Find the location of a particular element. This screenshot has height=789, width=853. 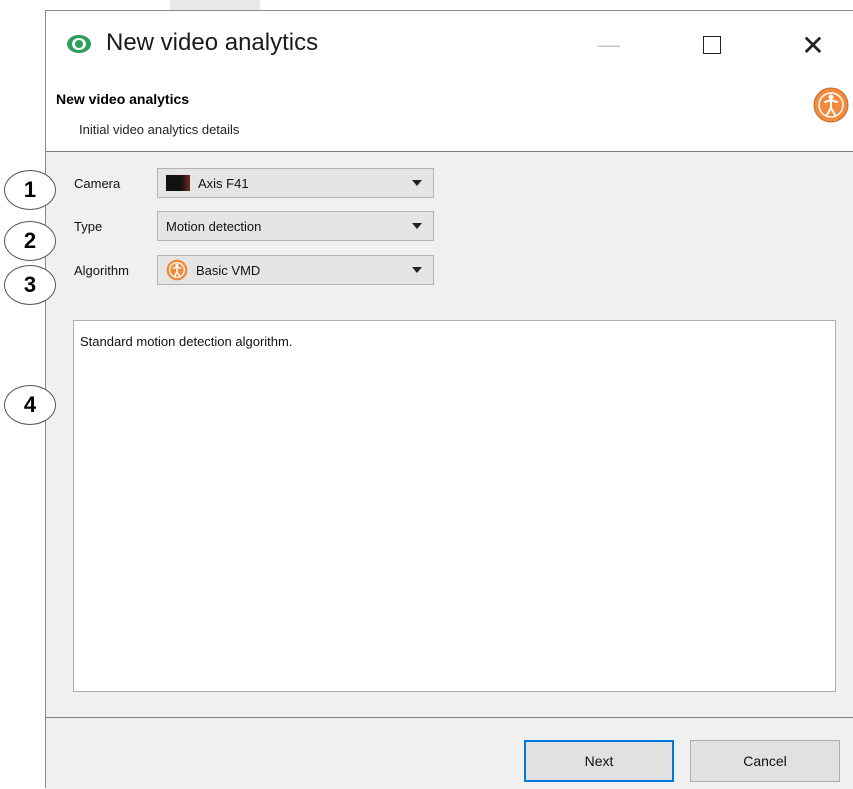

minimize-button: — is located at coordinates (609, 45).